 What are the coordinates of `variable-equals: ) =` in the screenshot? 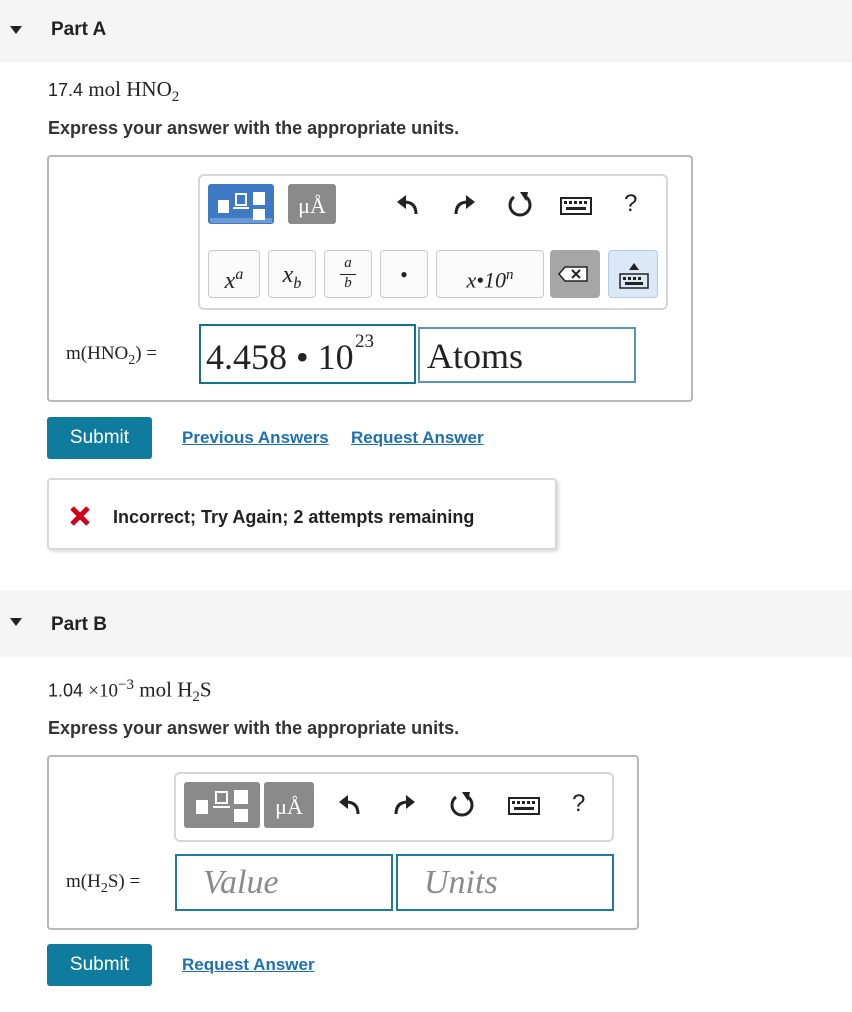 It's located at (146, 353).